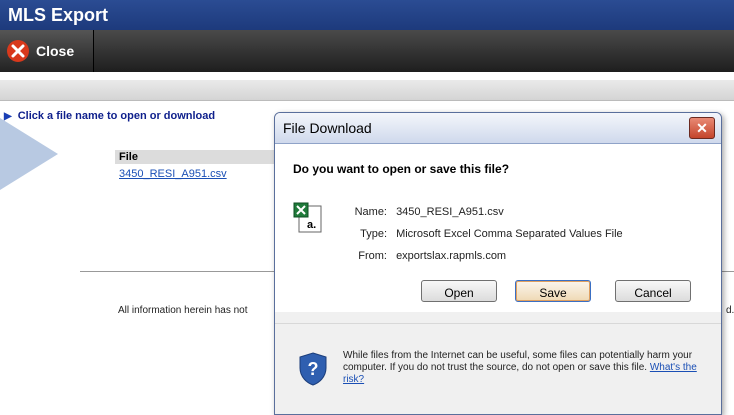 The height and width of the screenshot is (415, 734). What do you see at coordinates (702, 128) in the screenshot?
I see `dialog-close-button: ✕` at bounding box center [702, 128].